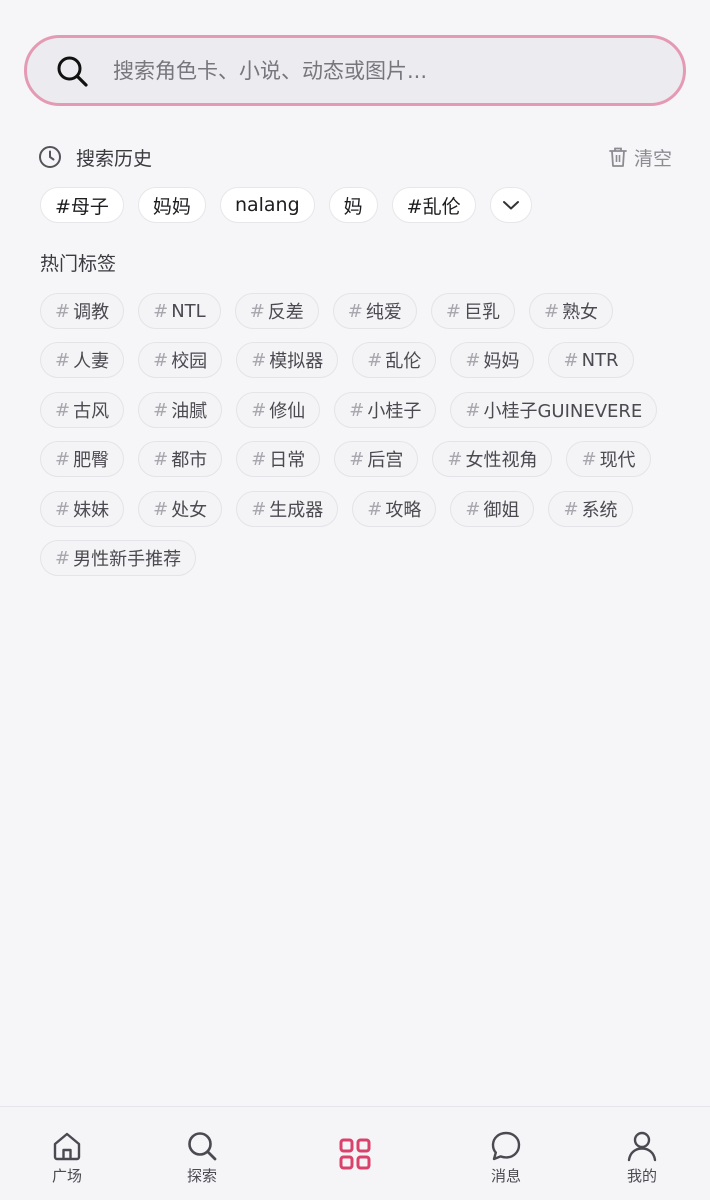  Describe the element at coordinates (600, 360) in the screenshot. I see `hot-tag-label: NTR` at that location.